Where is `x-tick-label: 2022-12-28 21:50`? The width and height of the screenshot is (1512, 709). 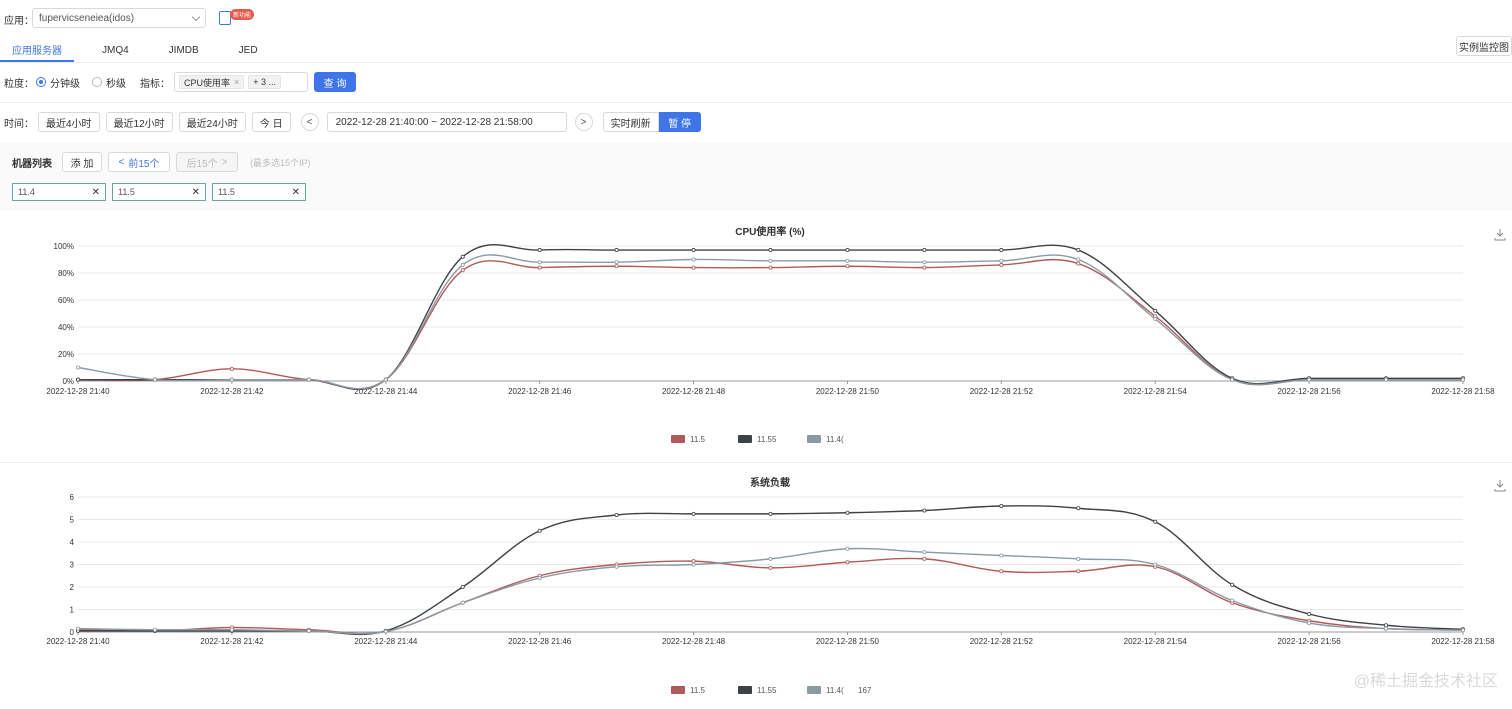
x-tick-label: 2022-12-28 21:50 is located at coordinates (848, 641).